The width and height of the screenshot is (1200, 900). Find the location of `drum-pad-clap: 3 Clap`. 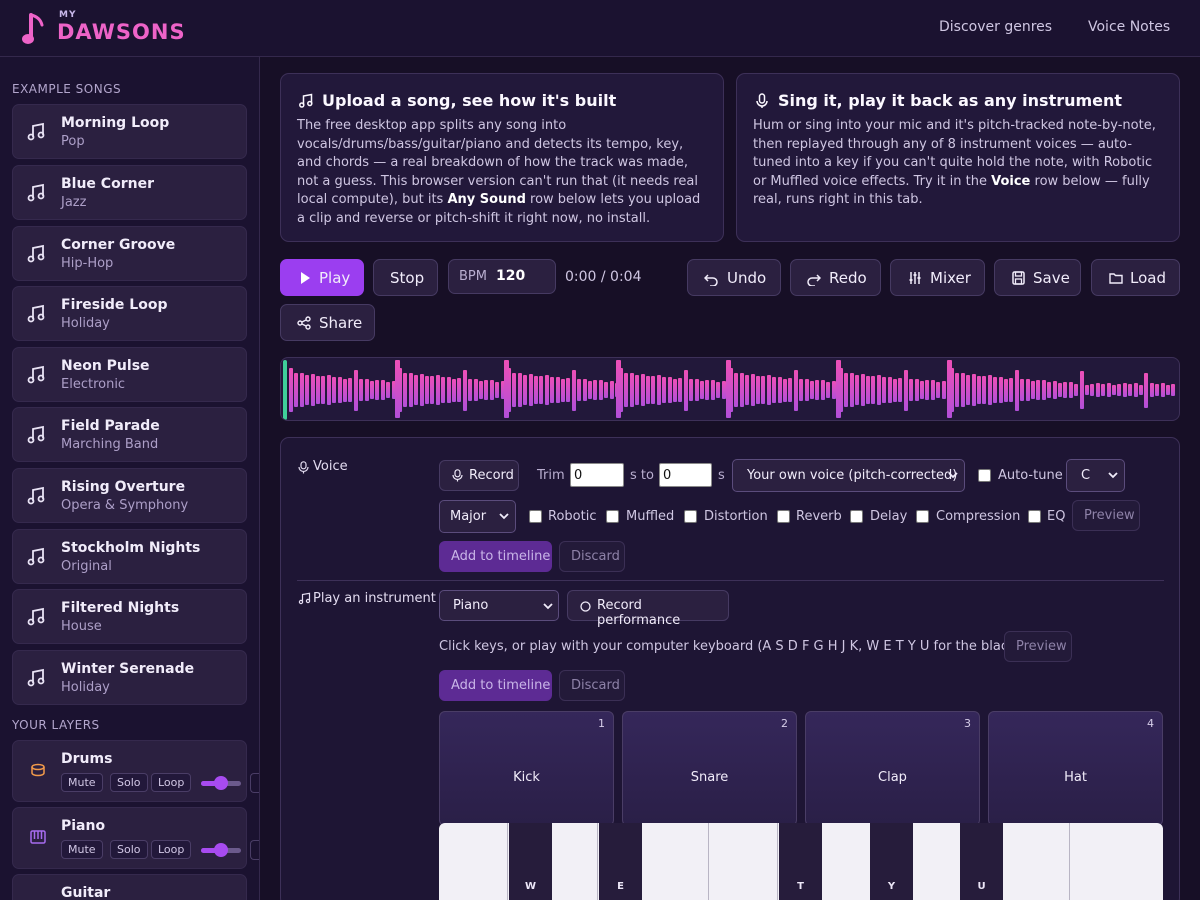

drum-pad-clap: 3 Clap is located at coordinates (892, 768).